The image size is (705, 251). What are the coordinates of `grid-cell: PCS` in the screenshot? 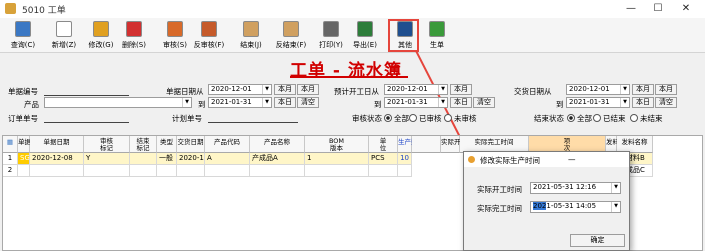 It's located at (383, 159).